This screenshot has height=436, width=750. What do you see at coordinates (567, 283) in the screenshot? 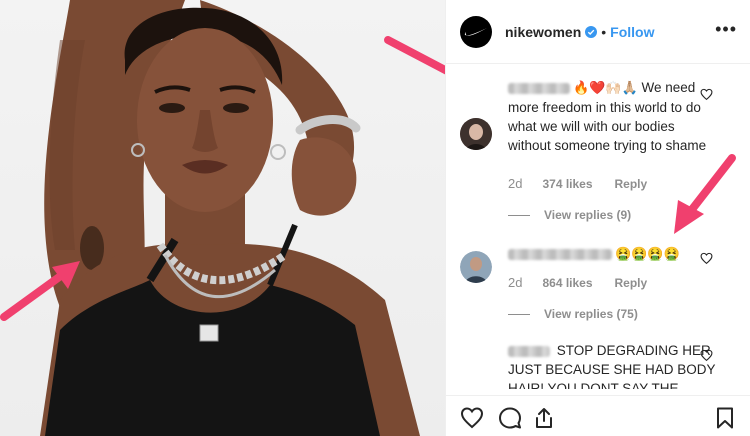
I see `comment-likes: 864 likes` at bounding box center [567, 283].